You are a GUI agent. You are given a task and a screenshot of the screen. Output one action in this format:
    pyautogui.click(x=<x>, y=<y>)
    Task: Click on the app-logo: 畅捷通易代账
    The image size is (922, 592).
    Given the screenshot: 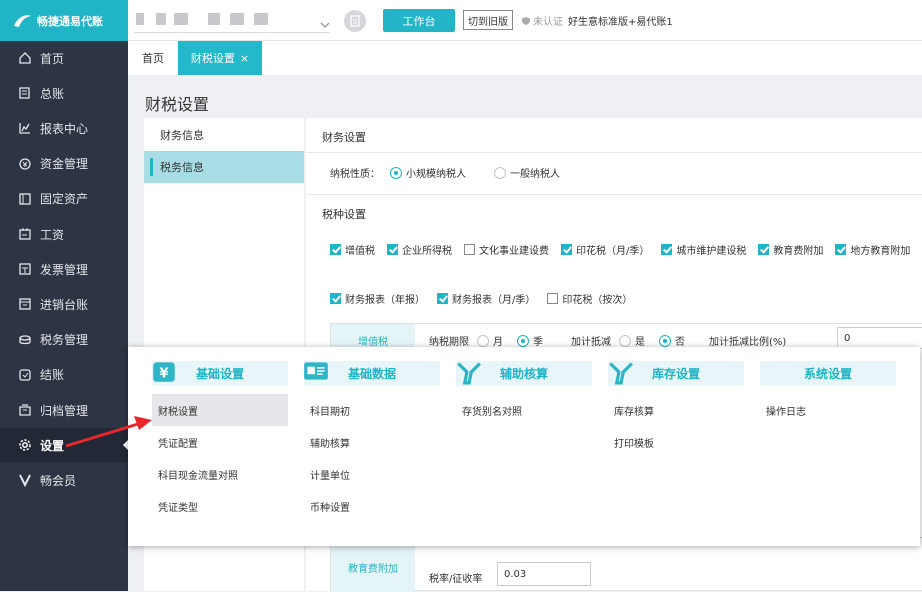 What is the action you would take?
    pyautogui.click(x=64, y=20)
    